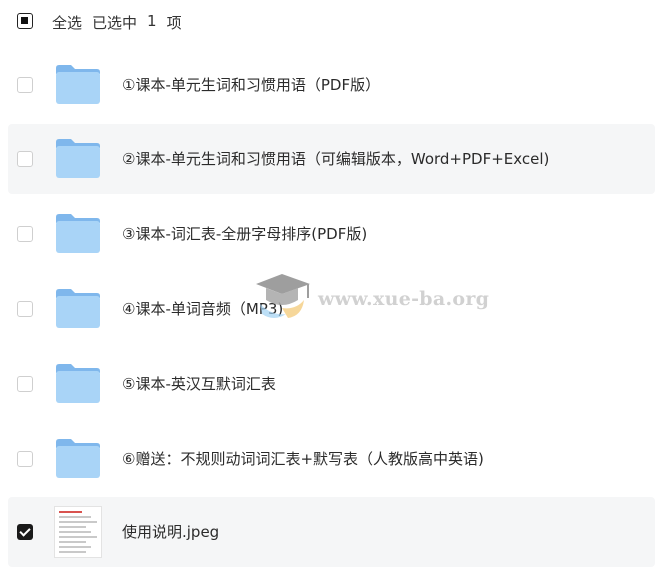 Image resolution: width=655 pixels, height=567 pixels. Describe the element at coordinates (404, 299) in the screenshot. I see `watermark-text: www.xue-ba.org` at that location.